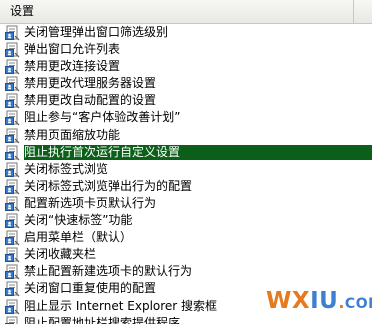 The width and height of the screenshot is (372, 324). I want to click on policy-label: 关闭管理弹出窗口筛选级别, so click(96, 32).